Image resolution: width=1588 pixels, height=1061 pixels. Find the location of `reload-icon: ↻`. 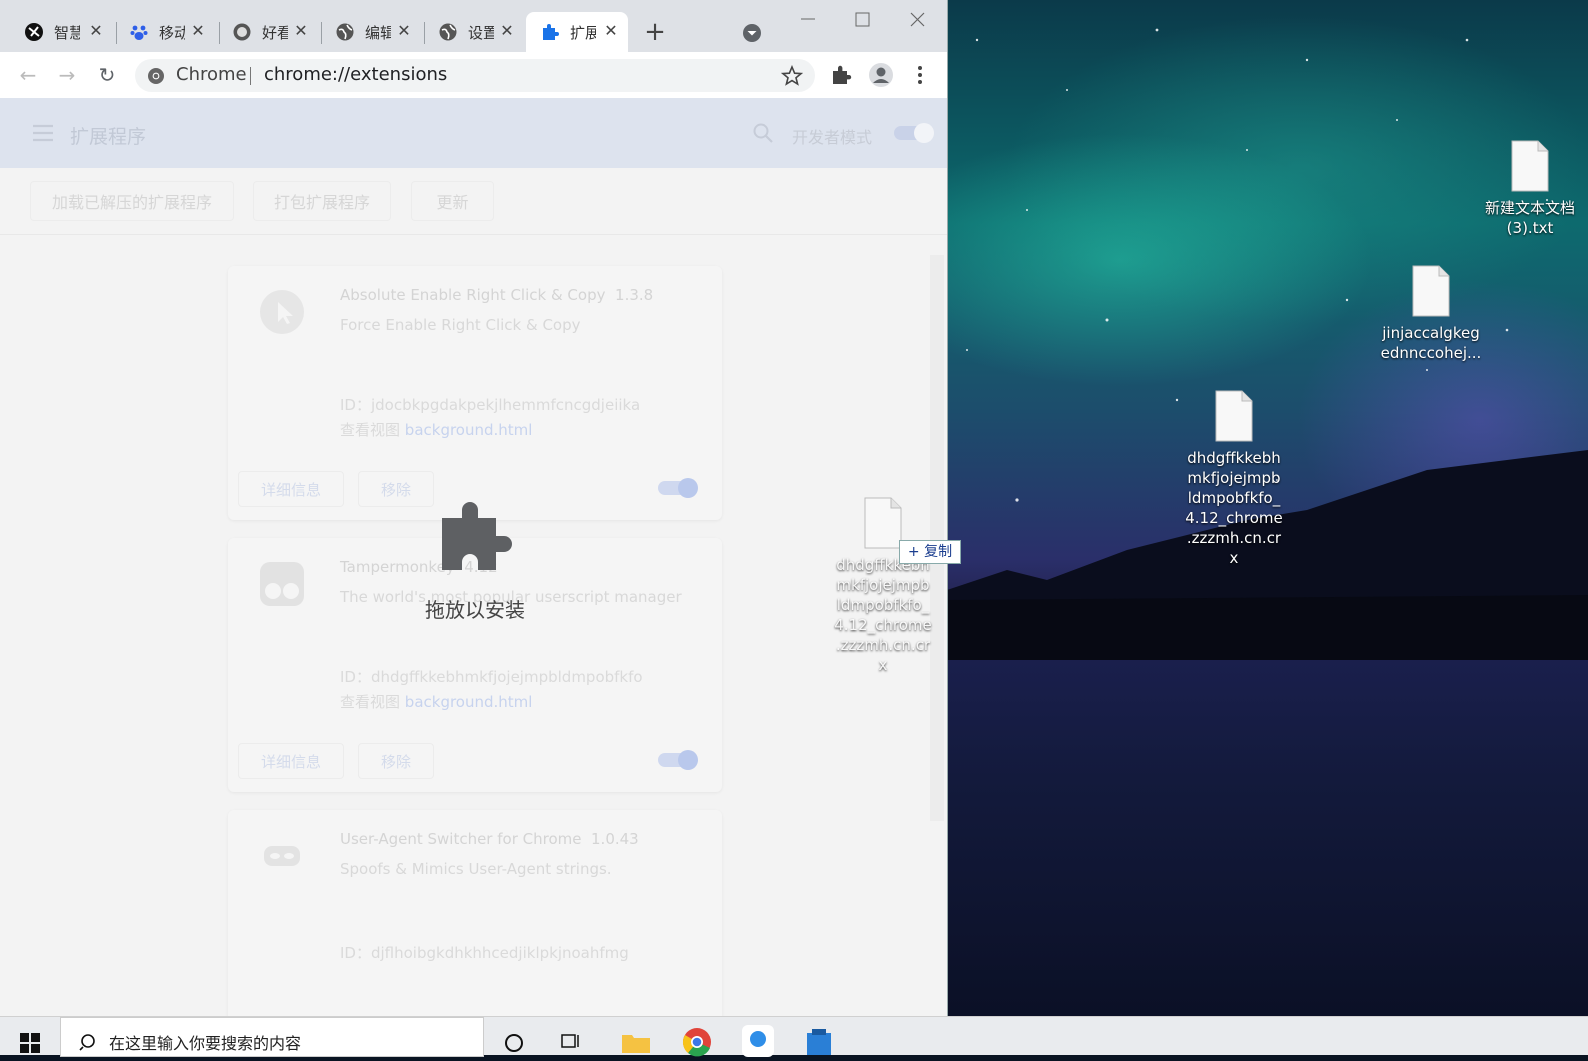

reload-icon: ↻ is located at coordinates (107, 75).